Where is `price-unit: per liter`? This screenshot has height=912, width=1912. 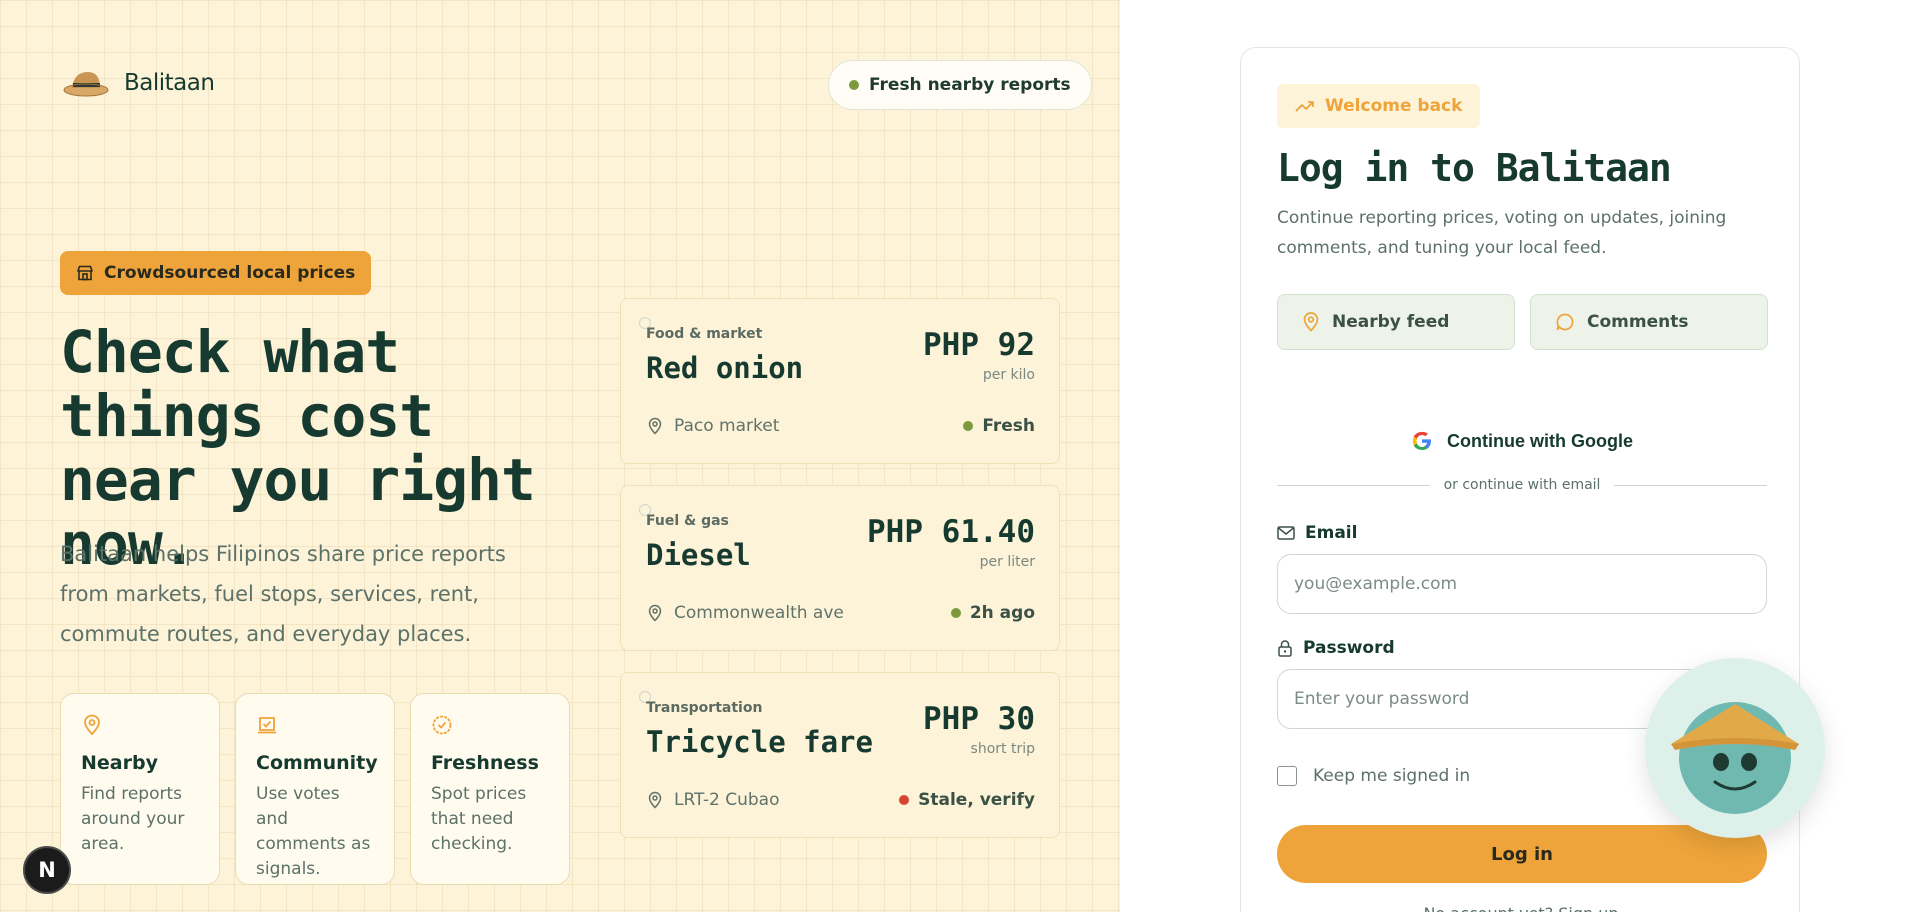 price-unit: per liter is located at coordinates (1007, 562).